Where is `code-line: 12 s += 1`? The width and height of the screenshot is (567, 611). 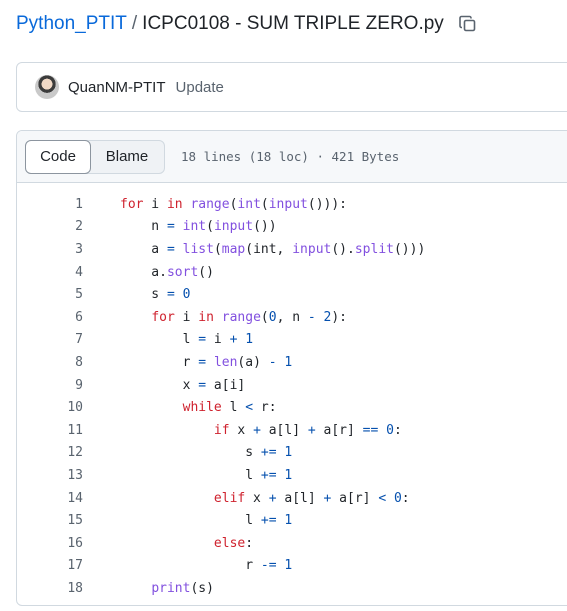 code-line: 12 s += 1 is located at coordinates (292, 453).